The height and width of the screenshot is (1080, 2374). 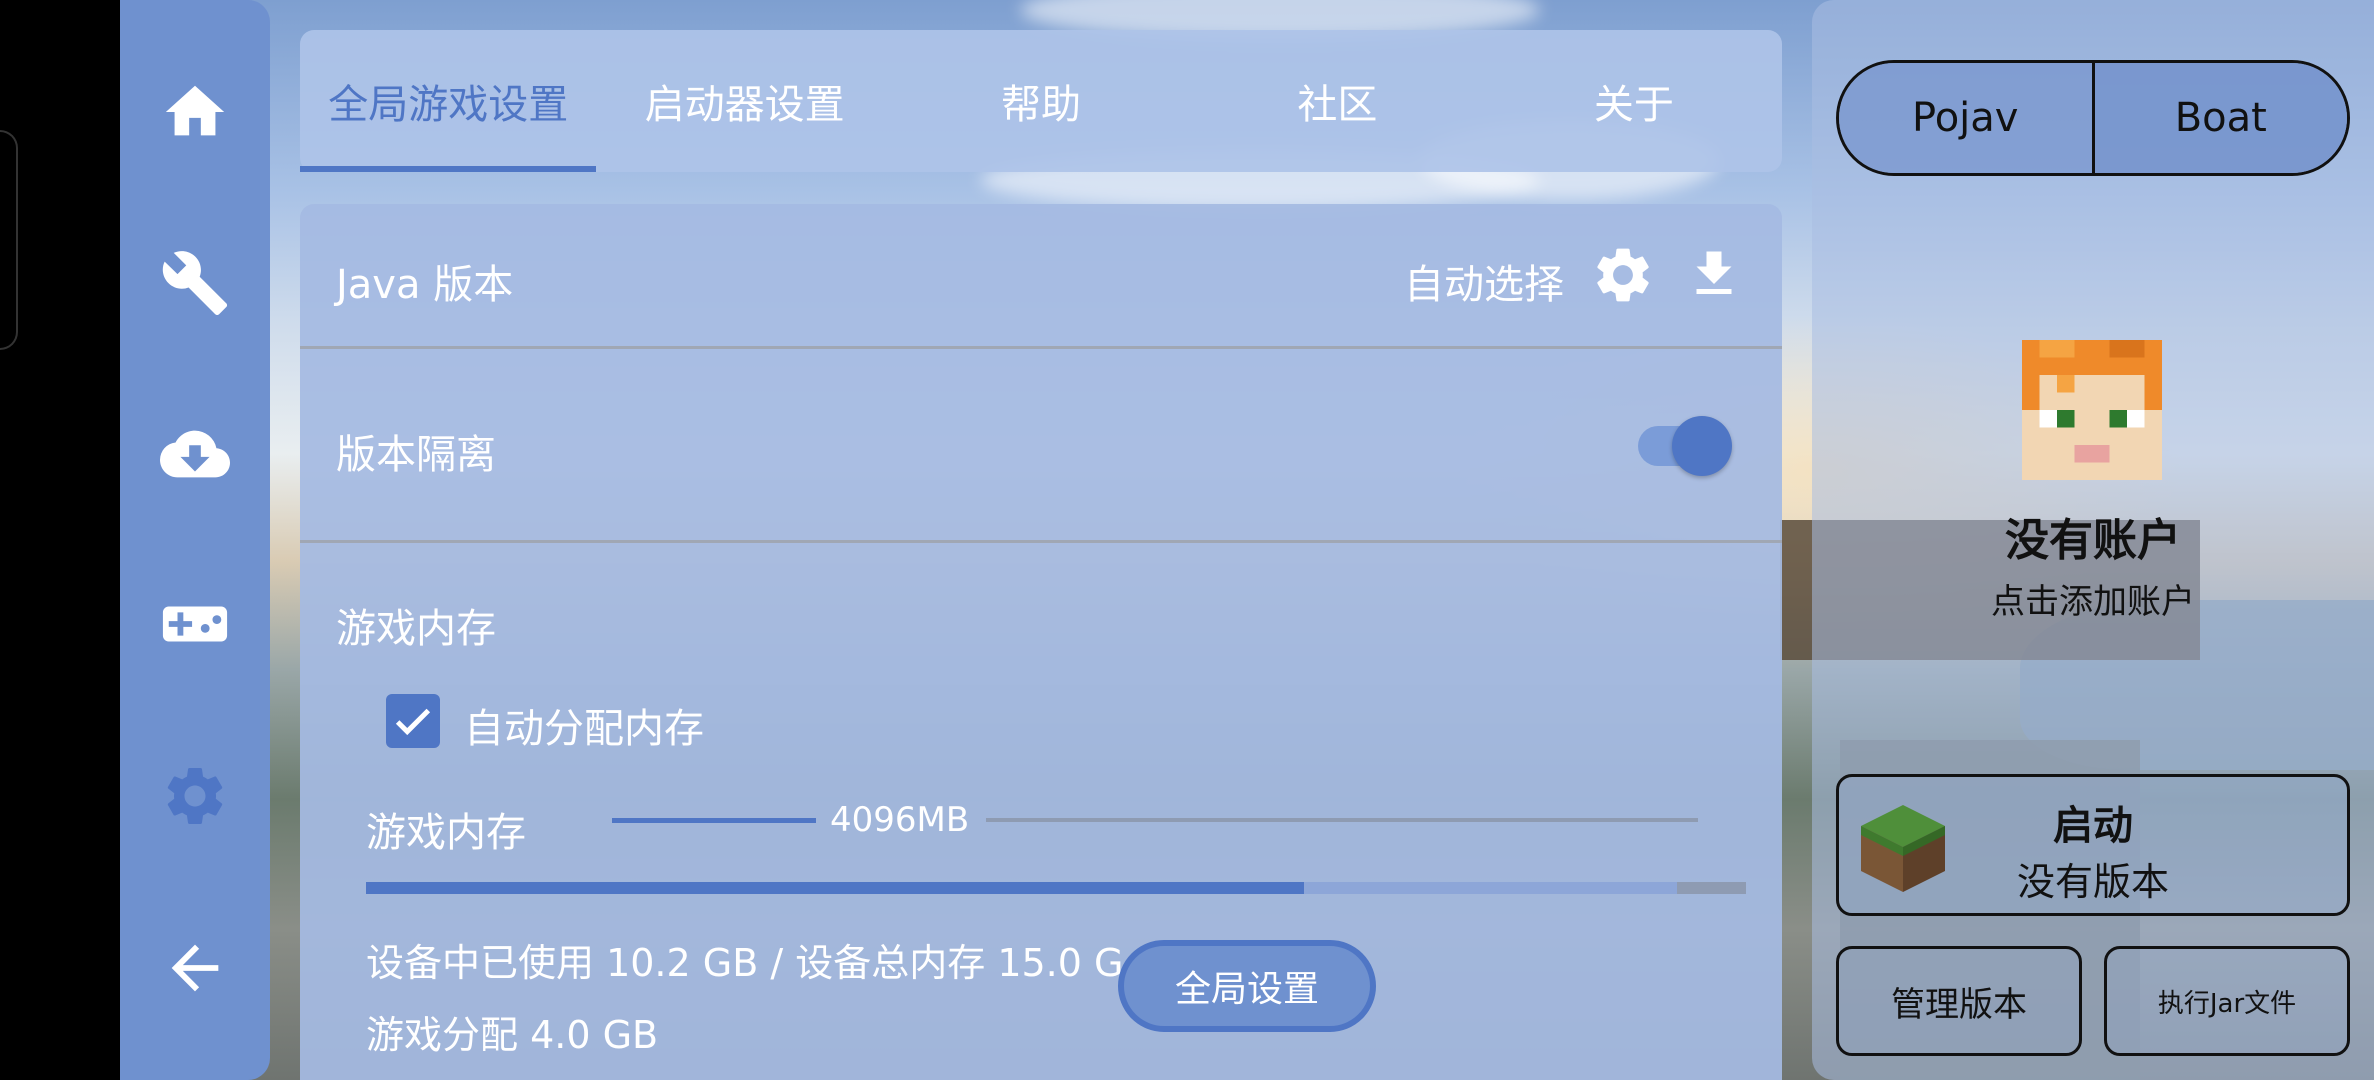 I want to click on home-icon, so click(x=195, y=110).